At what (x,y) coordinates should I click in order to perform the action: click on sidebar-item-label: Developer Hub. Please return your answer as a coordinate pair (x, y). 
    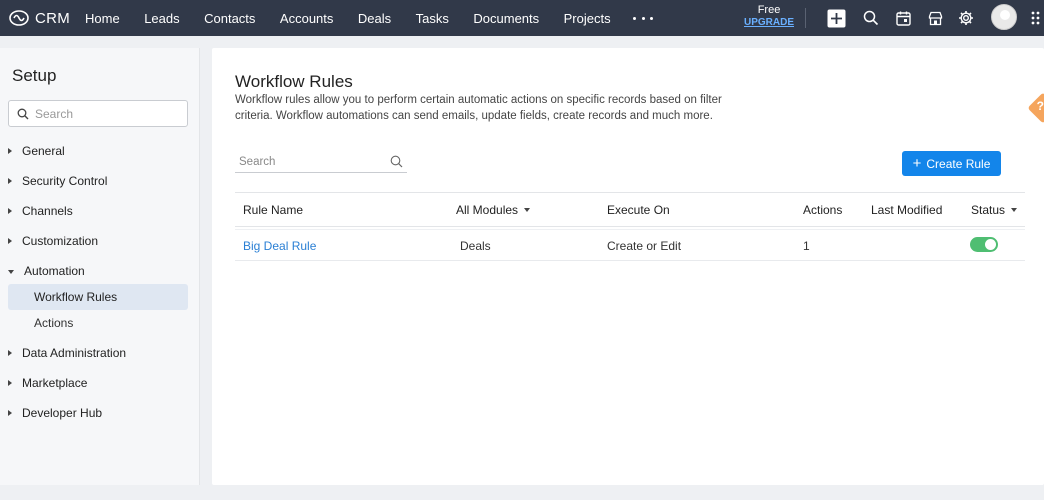
    Looking at the image, I should click on (62, 413).